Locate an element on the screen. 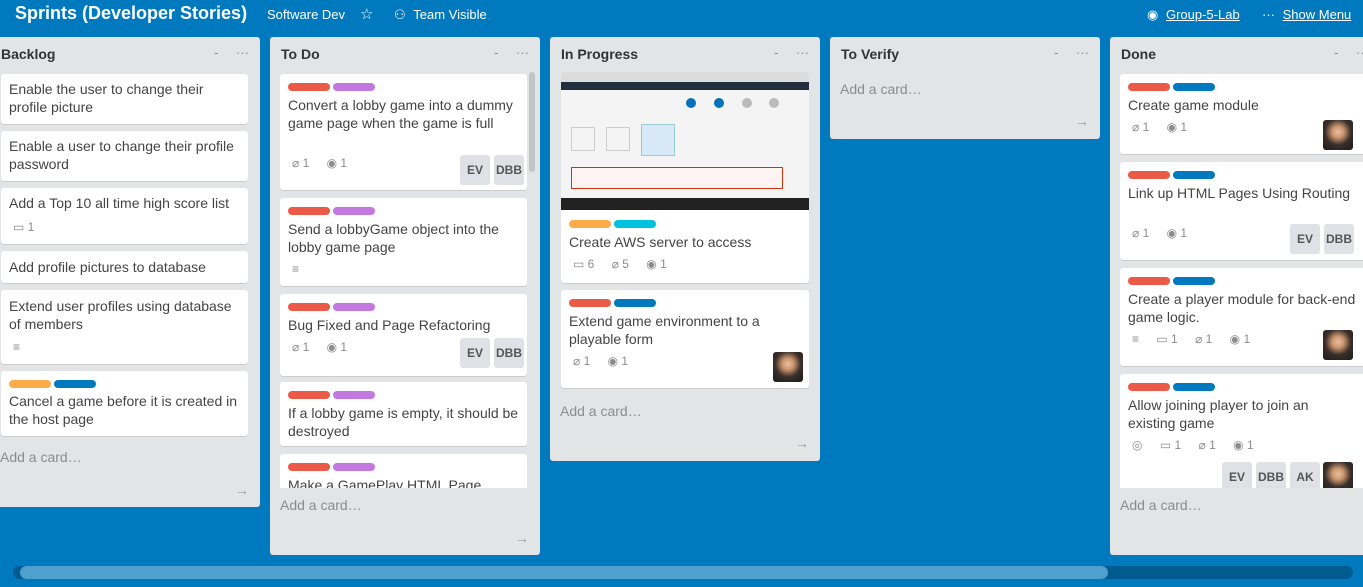 This screenshot has height=587, width=1363. member-avatar: AK is located at coordinates (1305, 475).